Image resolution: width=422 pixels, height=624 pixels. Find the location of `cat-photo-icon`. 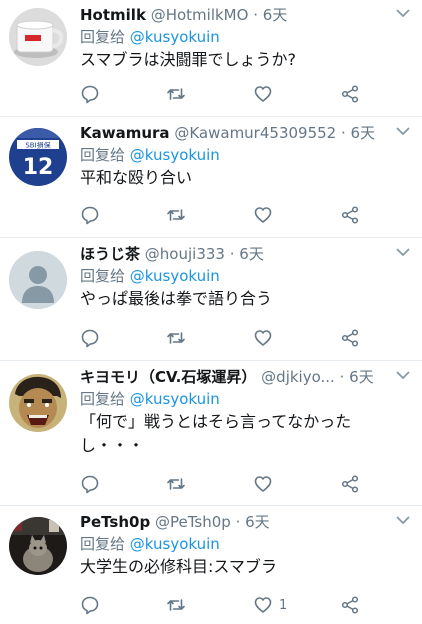

cat-photo-icon is located at coordinates (38, 546).